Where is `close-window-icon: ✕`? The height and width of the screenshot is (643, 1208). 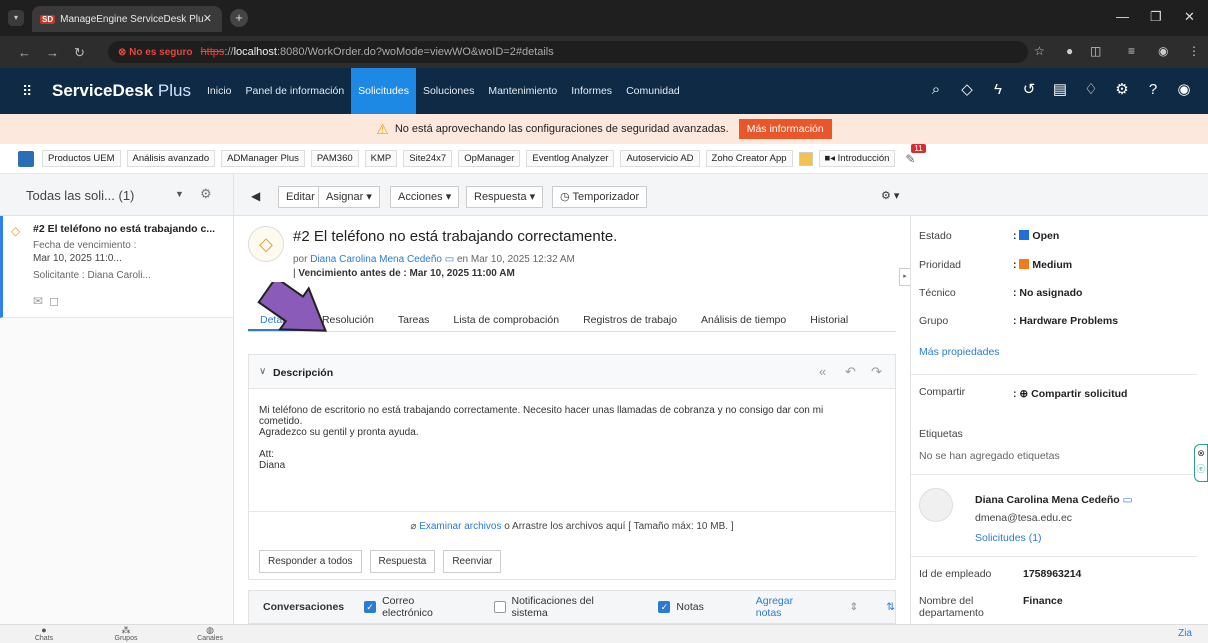 close-window-icon: ✕ is located at coordinates (1189, 17).